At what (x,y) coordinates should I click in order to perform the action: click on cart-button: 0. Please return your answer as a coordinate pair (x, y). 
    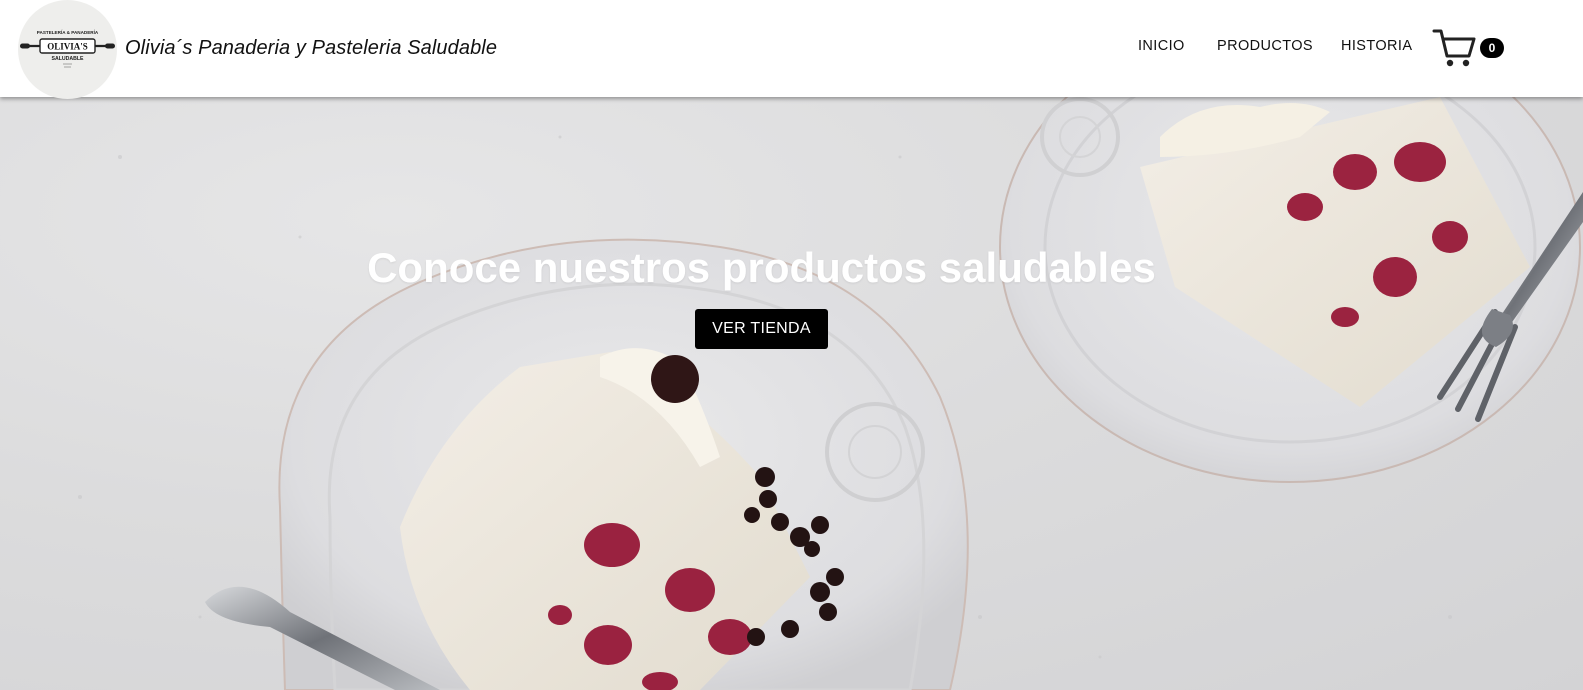
    Looking at the image, I should click on (1472, 48).